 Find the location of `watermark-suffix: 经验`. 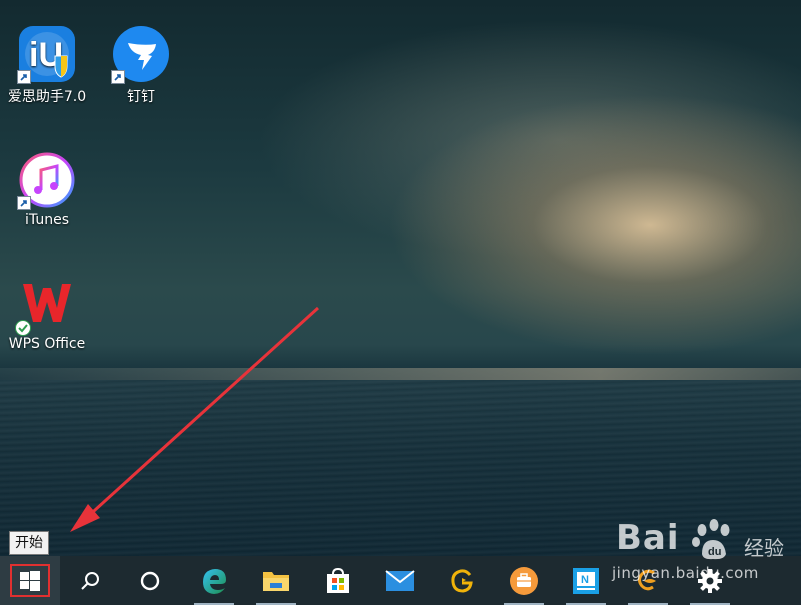

watermark-suffix: 经验 is located at coordinates (764, 548).